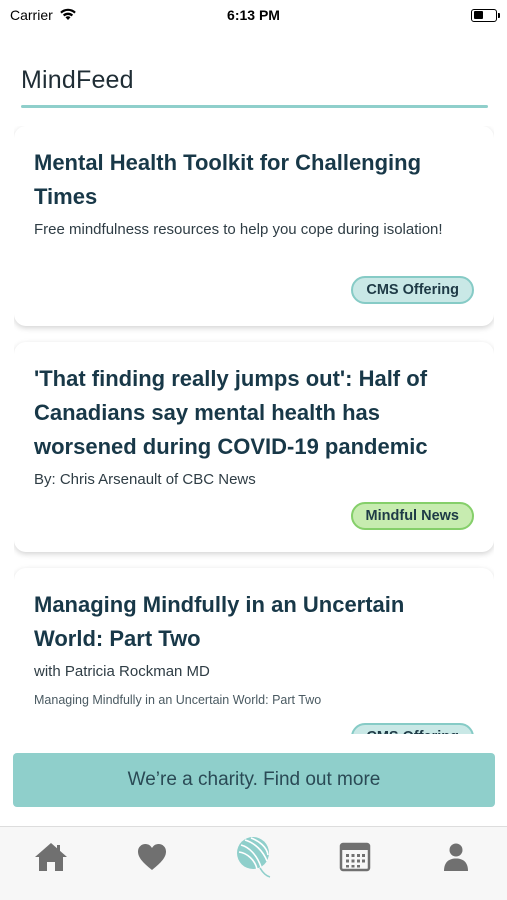 The image size is (507, 900). I want to click on home-icon, so click(51, 859).